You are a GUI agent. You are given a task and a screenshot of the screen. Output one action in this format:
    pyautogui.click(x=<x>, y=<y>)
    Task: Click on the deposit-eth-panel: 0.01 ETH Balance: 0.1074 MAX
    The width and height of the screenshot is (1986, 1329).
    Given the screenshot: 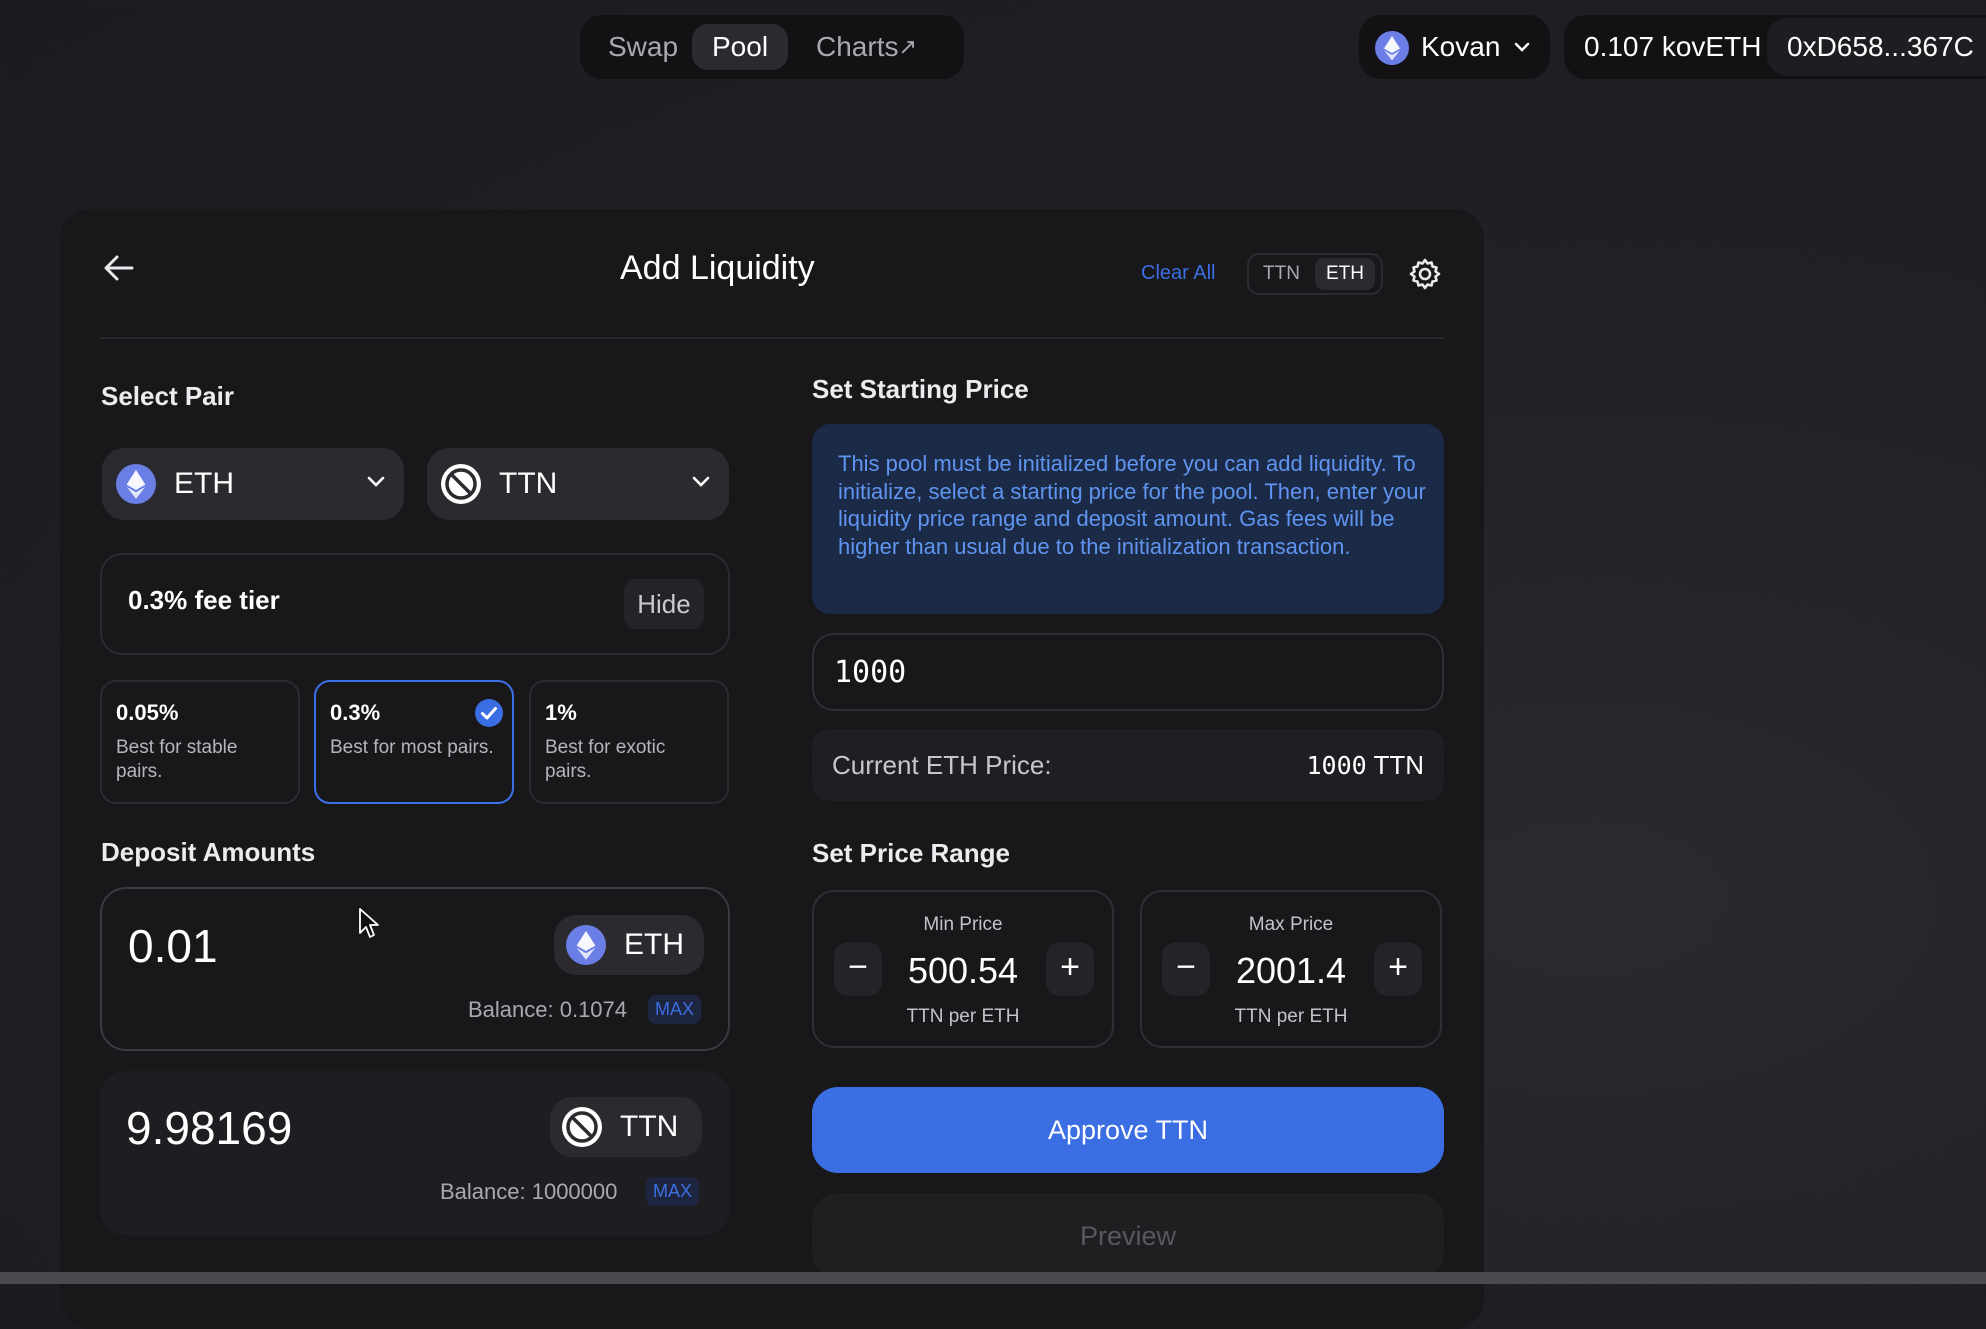 What is the action you would take?
    pyautogui.click(x=415, y=969)
    